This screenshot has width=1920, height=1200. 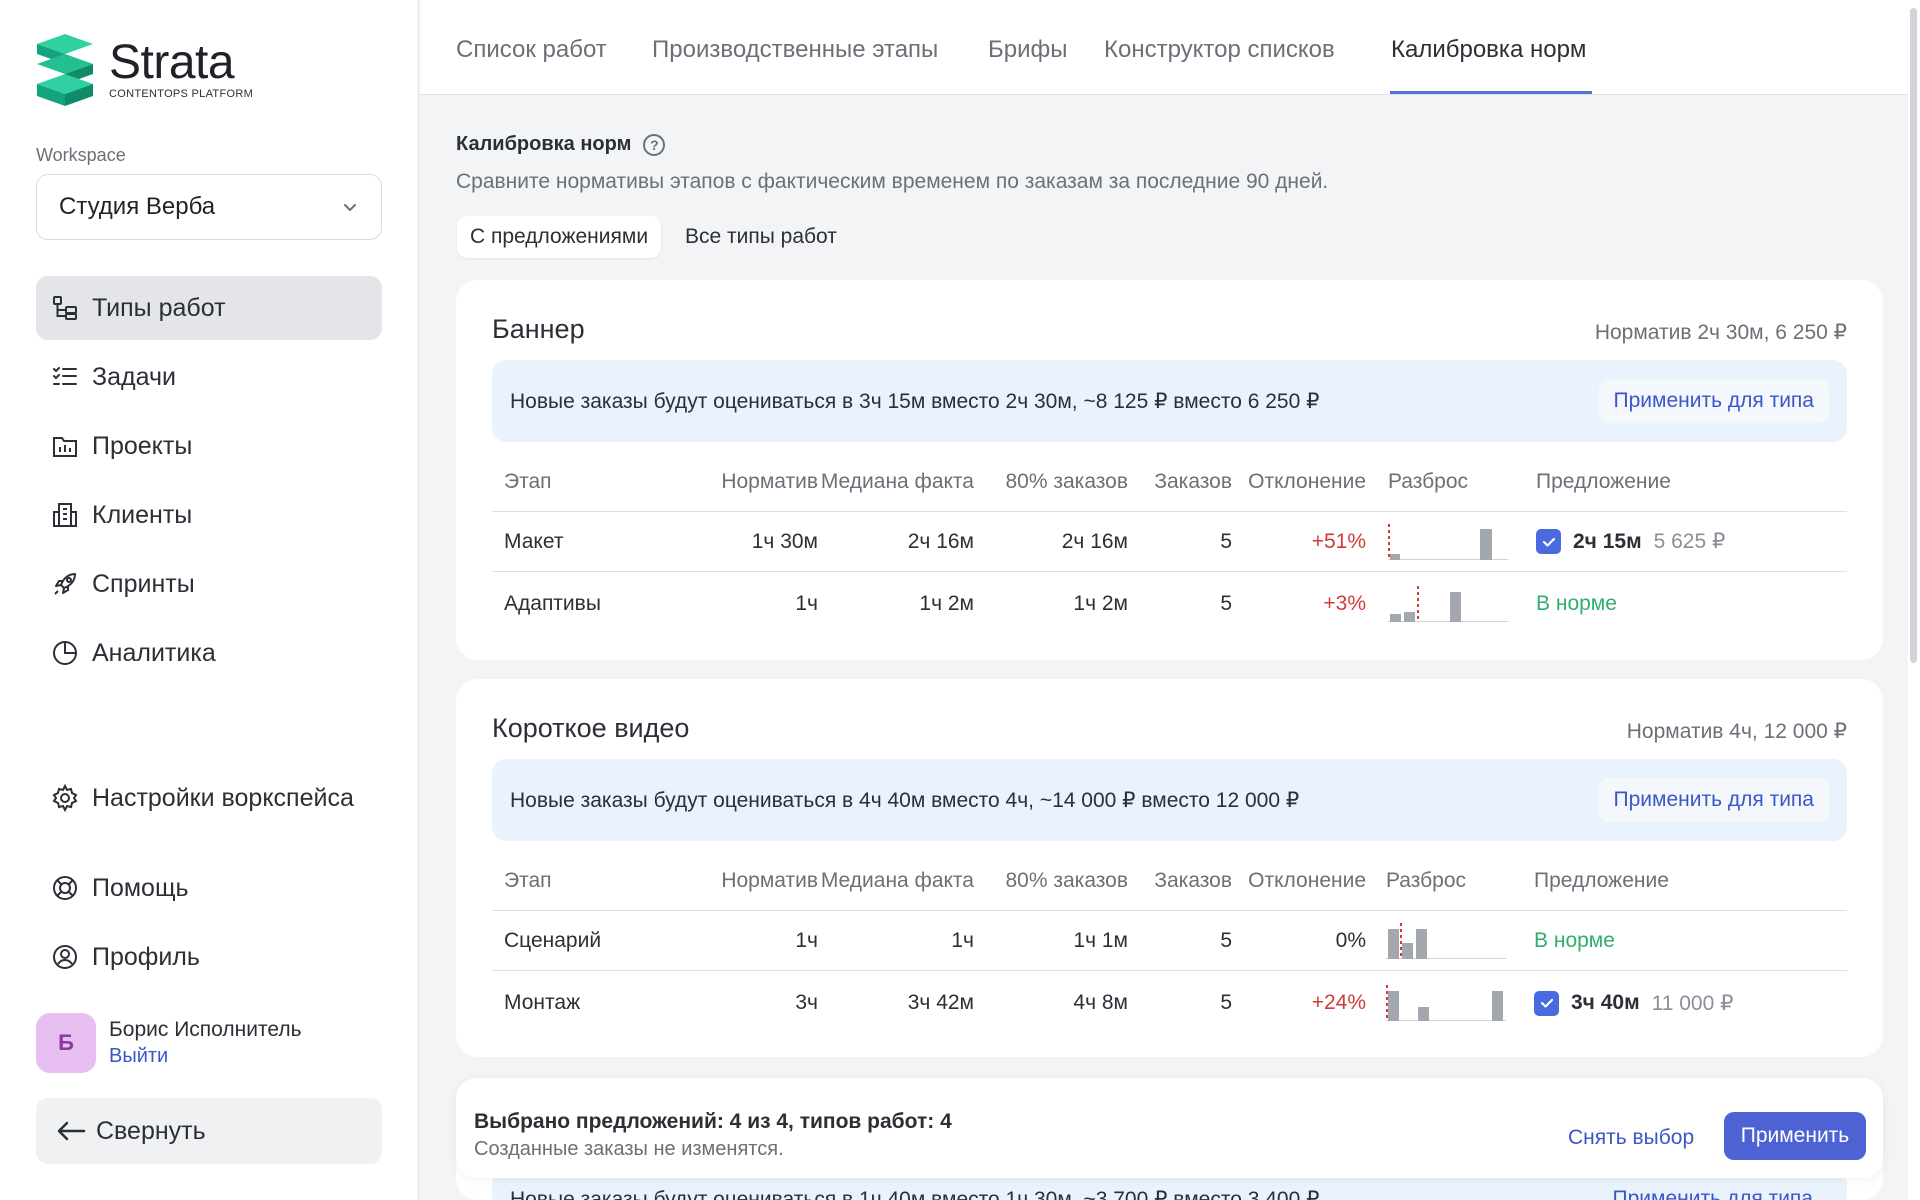 I want to click on proposal-cell: 2ч 15м 5 625 ₽, so click(x=1630, y=541).